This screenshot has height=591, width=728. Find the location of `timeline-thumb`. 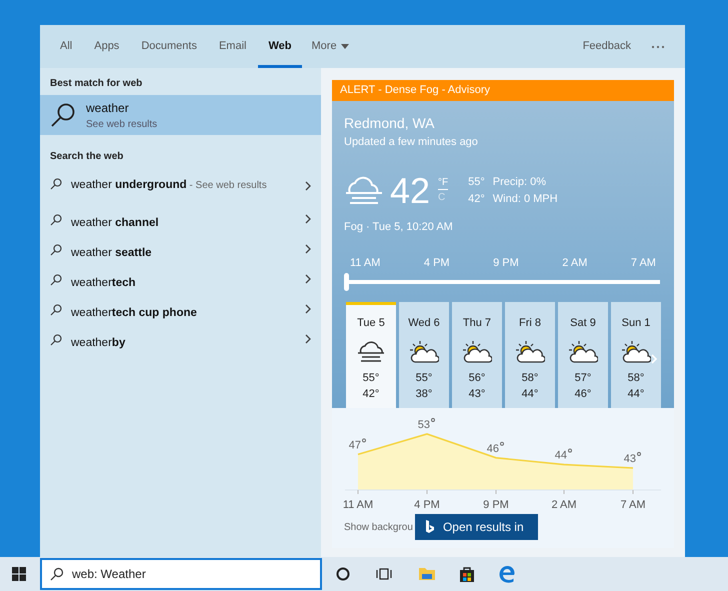

timeline-thumb is located at coordinates (346, 281).